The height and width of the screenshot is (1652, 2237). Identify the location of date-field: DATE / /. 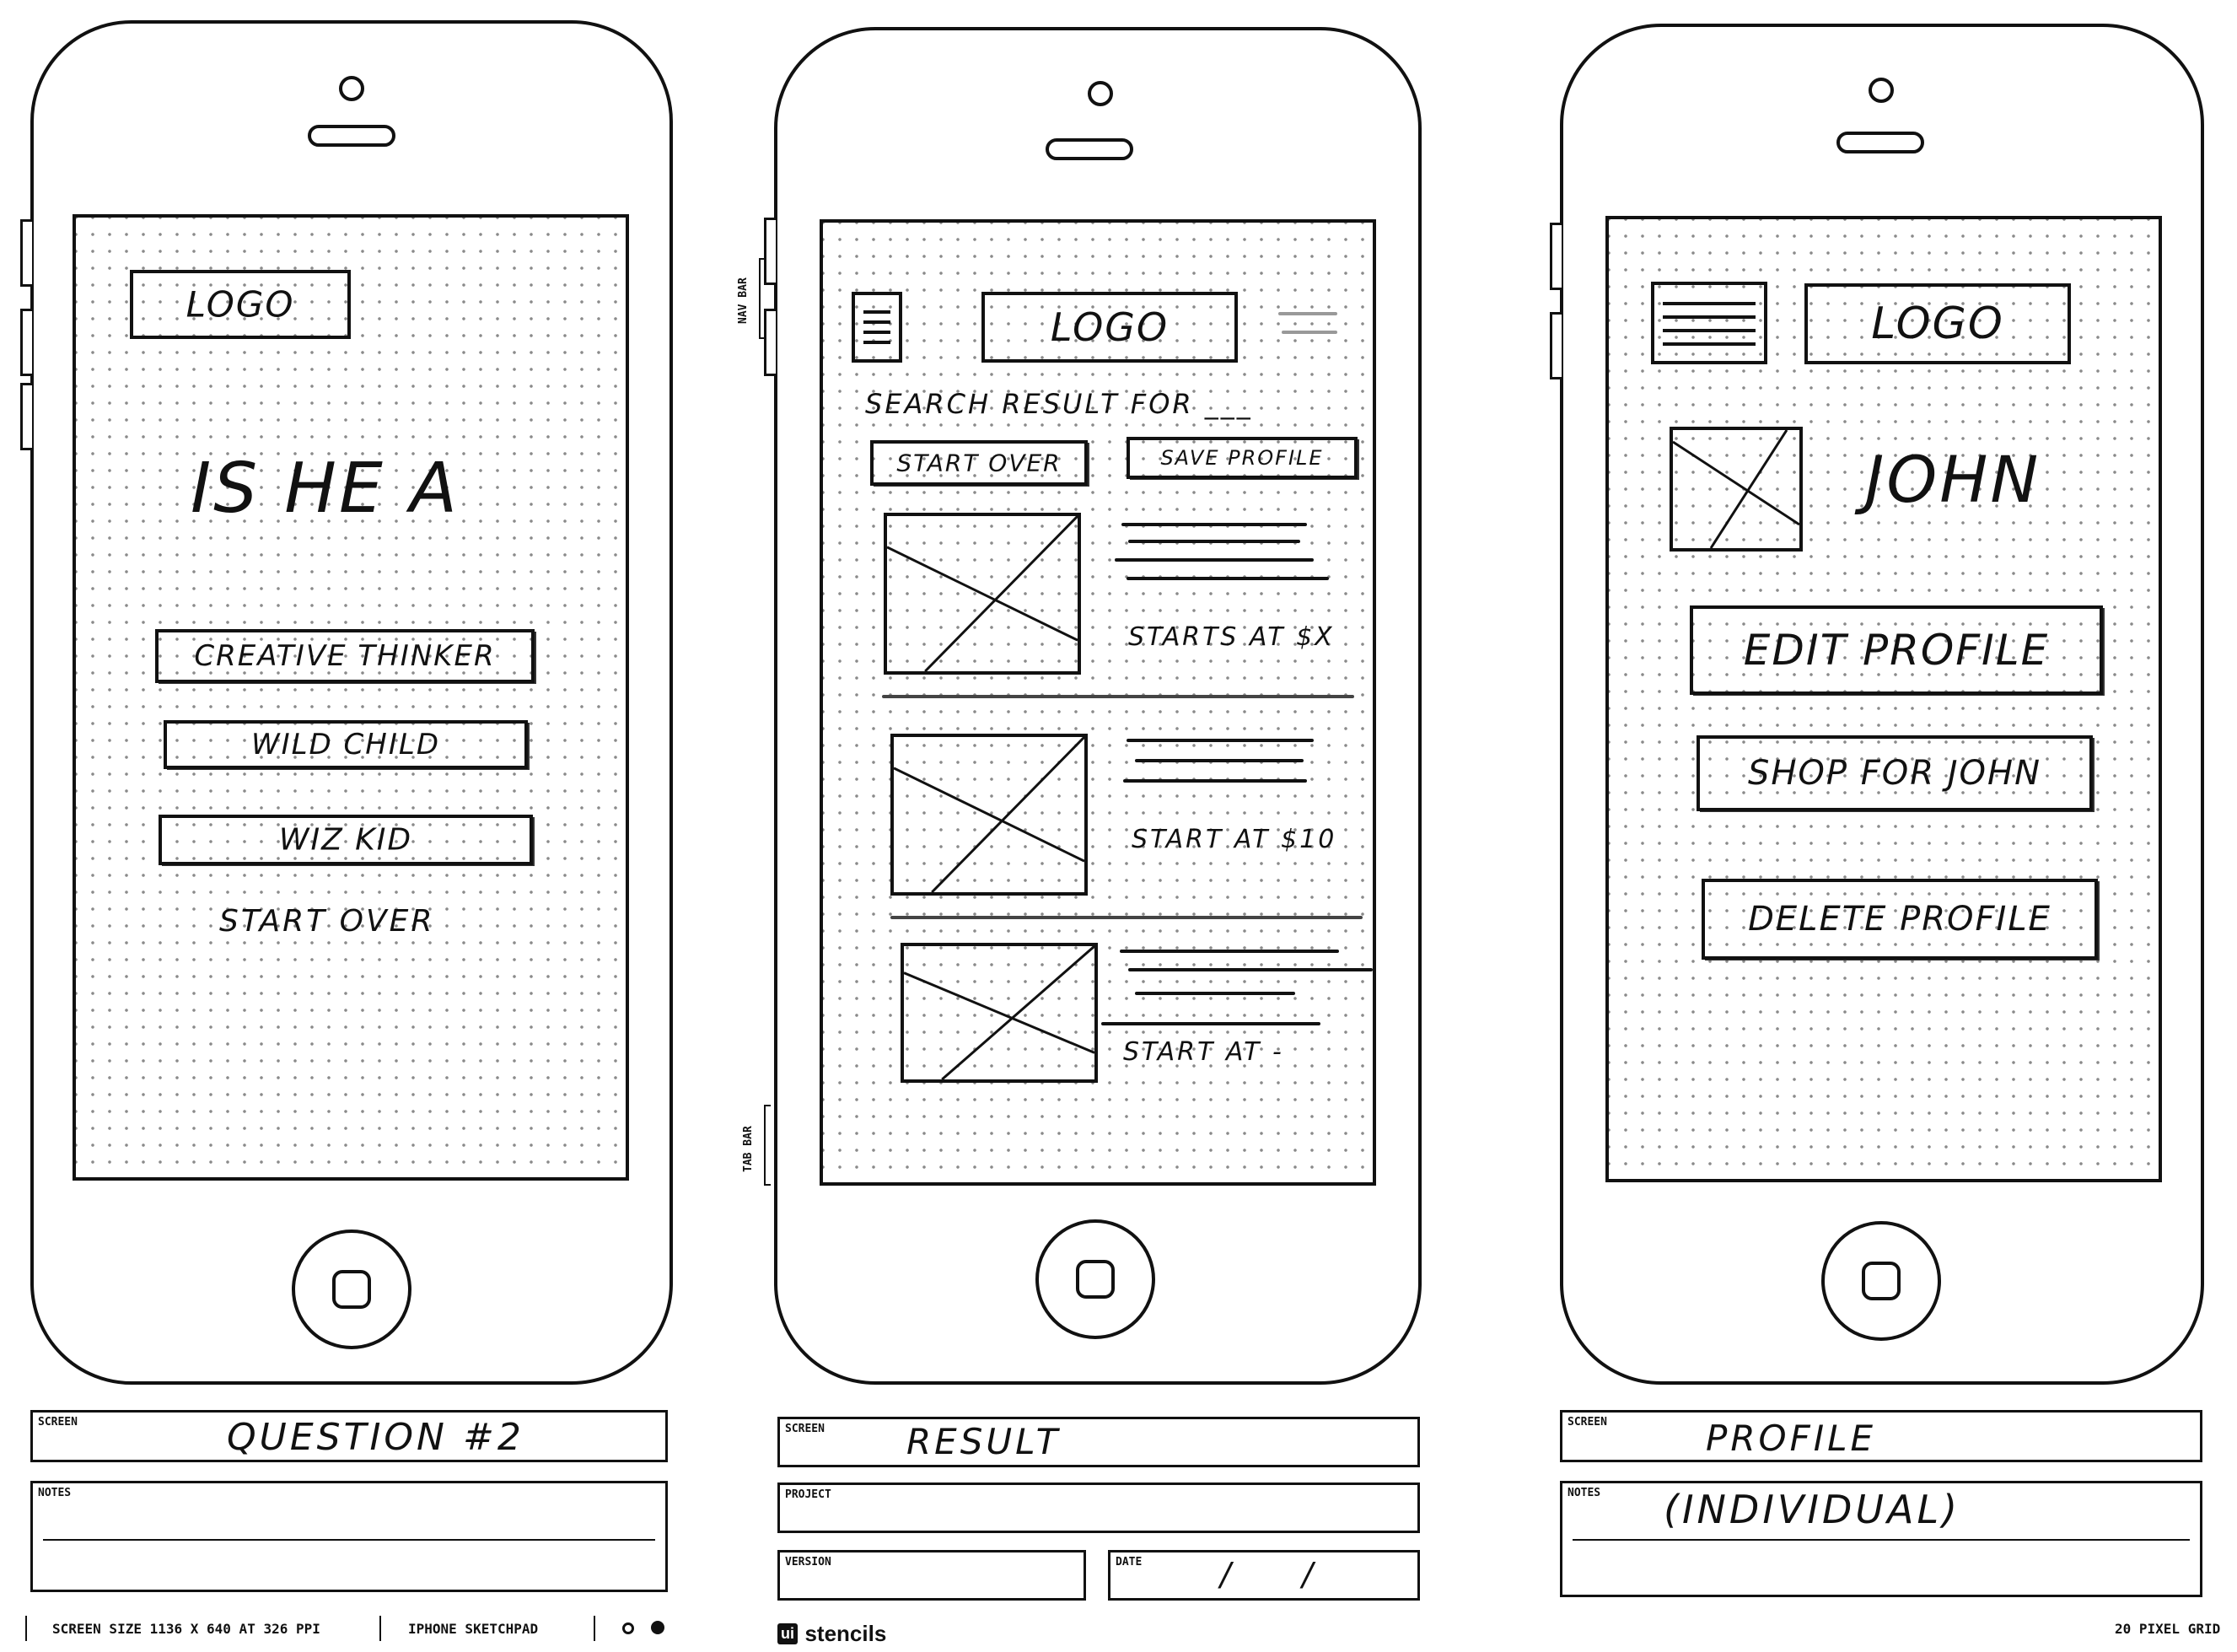
(1264, 1576).